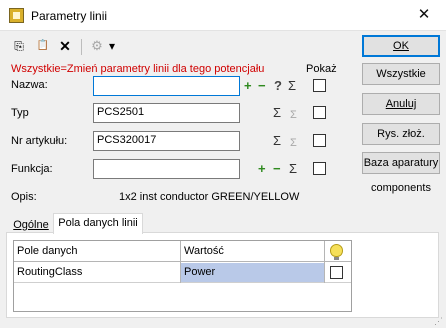 The height and width of the screenshot is (328, 446). Describe the element at coordinates (401, 104) in the screenshot. I see `cancel-button: Anuluj` at that location.